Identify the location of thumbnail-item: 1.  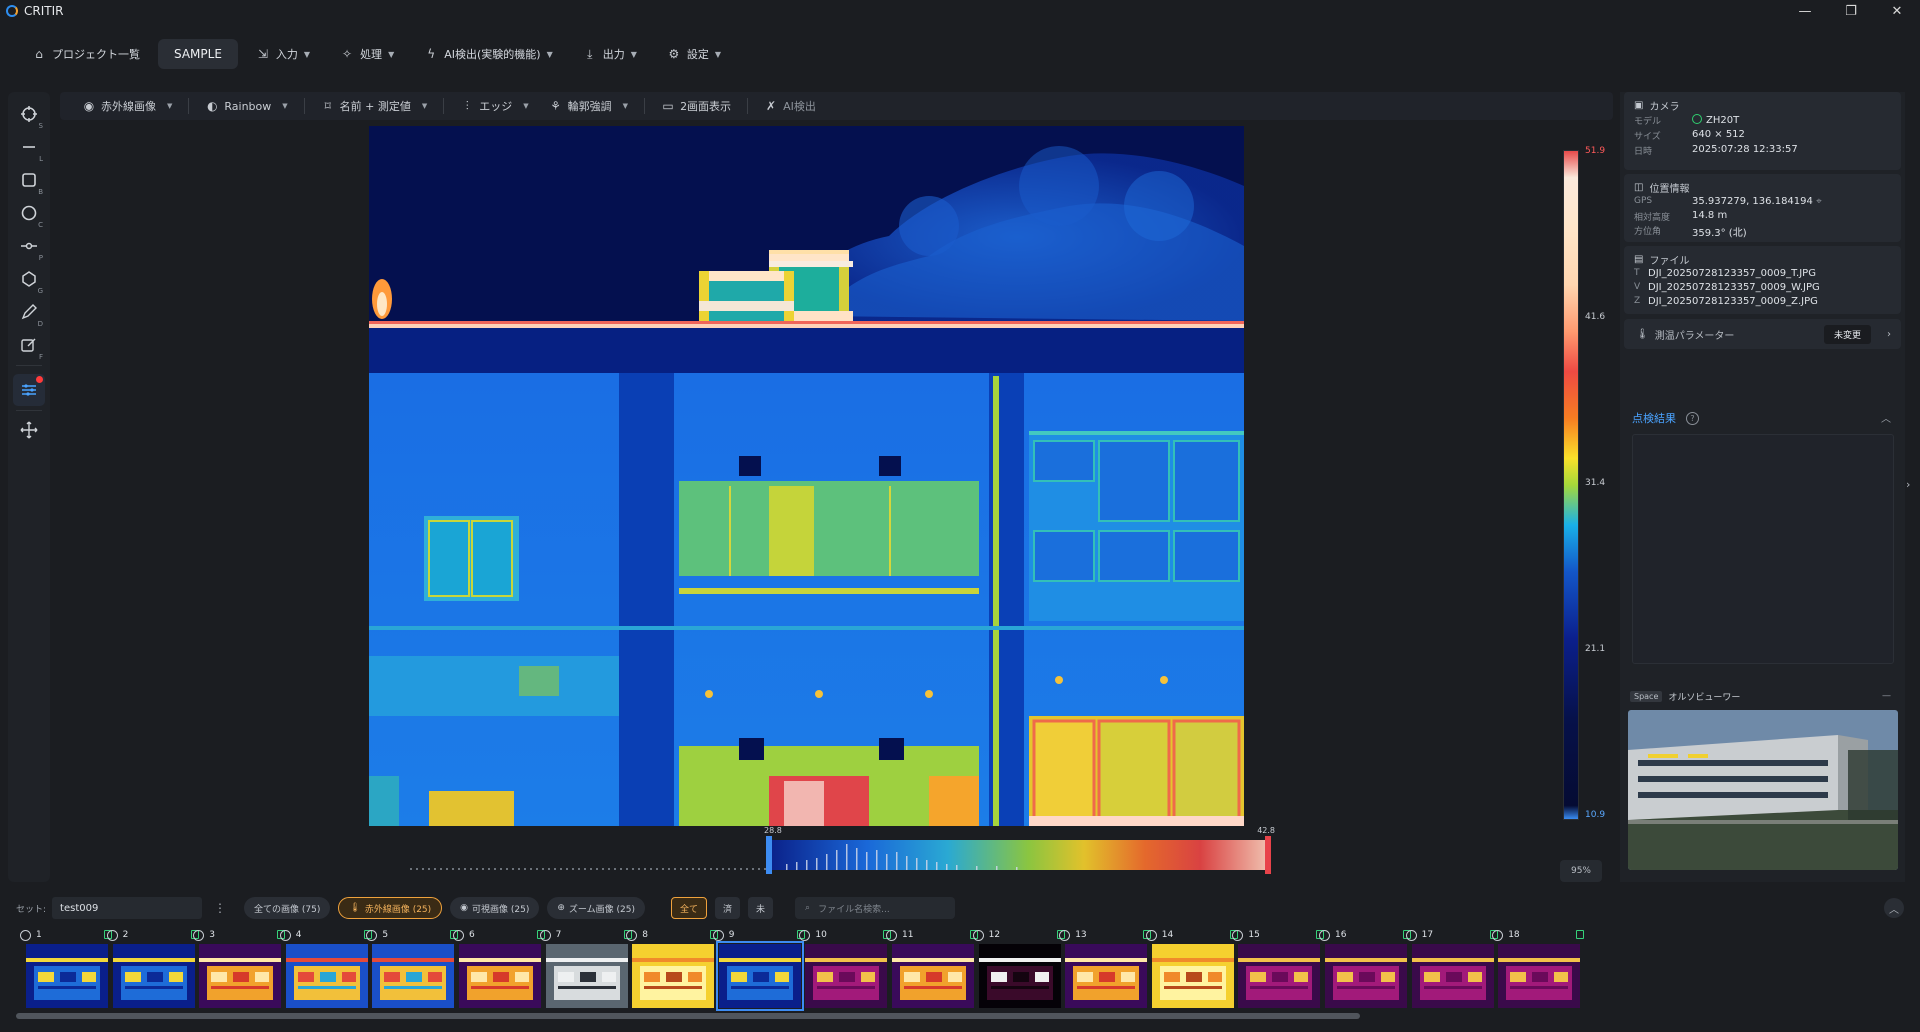
(70, 970).